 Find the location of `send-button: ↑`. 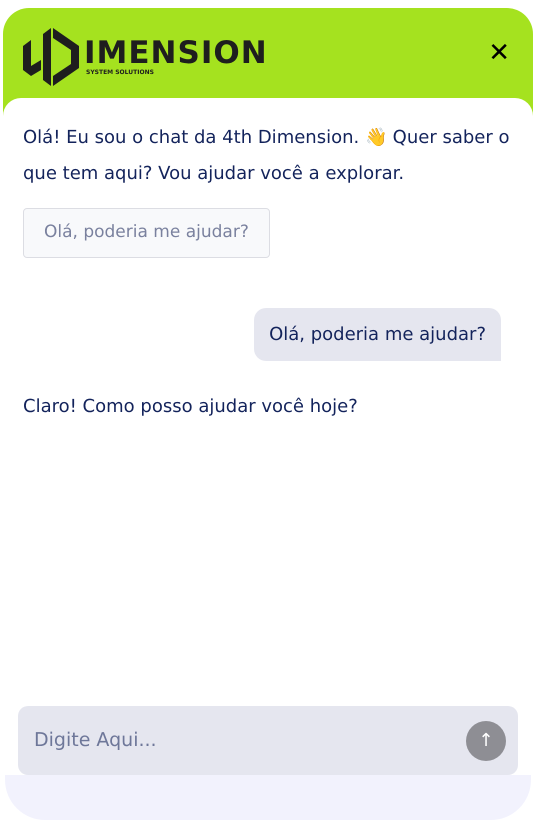

send-button: ↑ is located at coordinates (486, 740).